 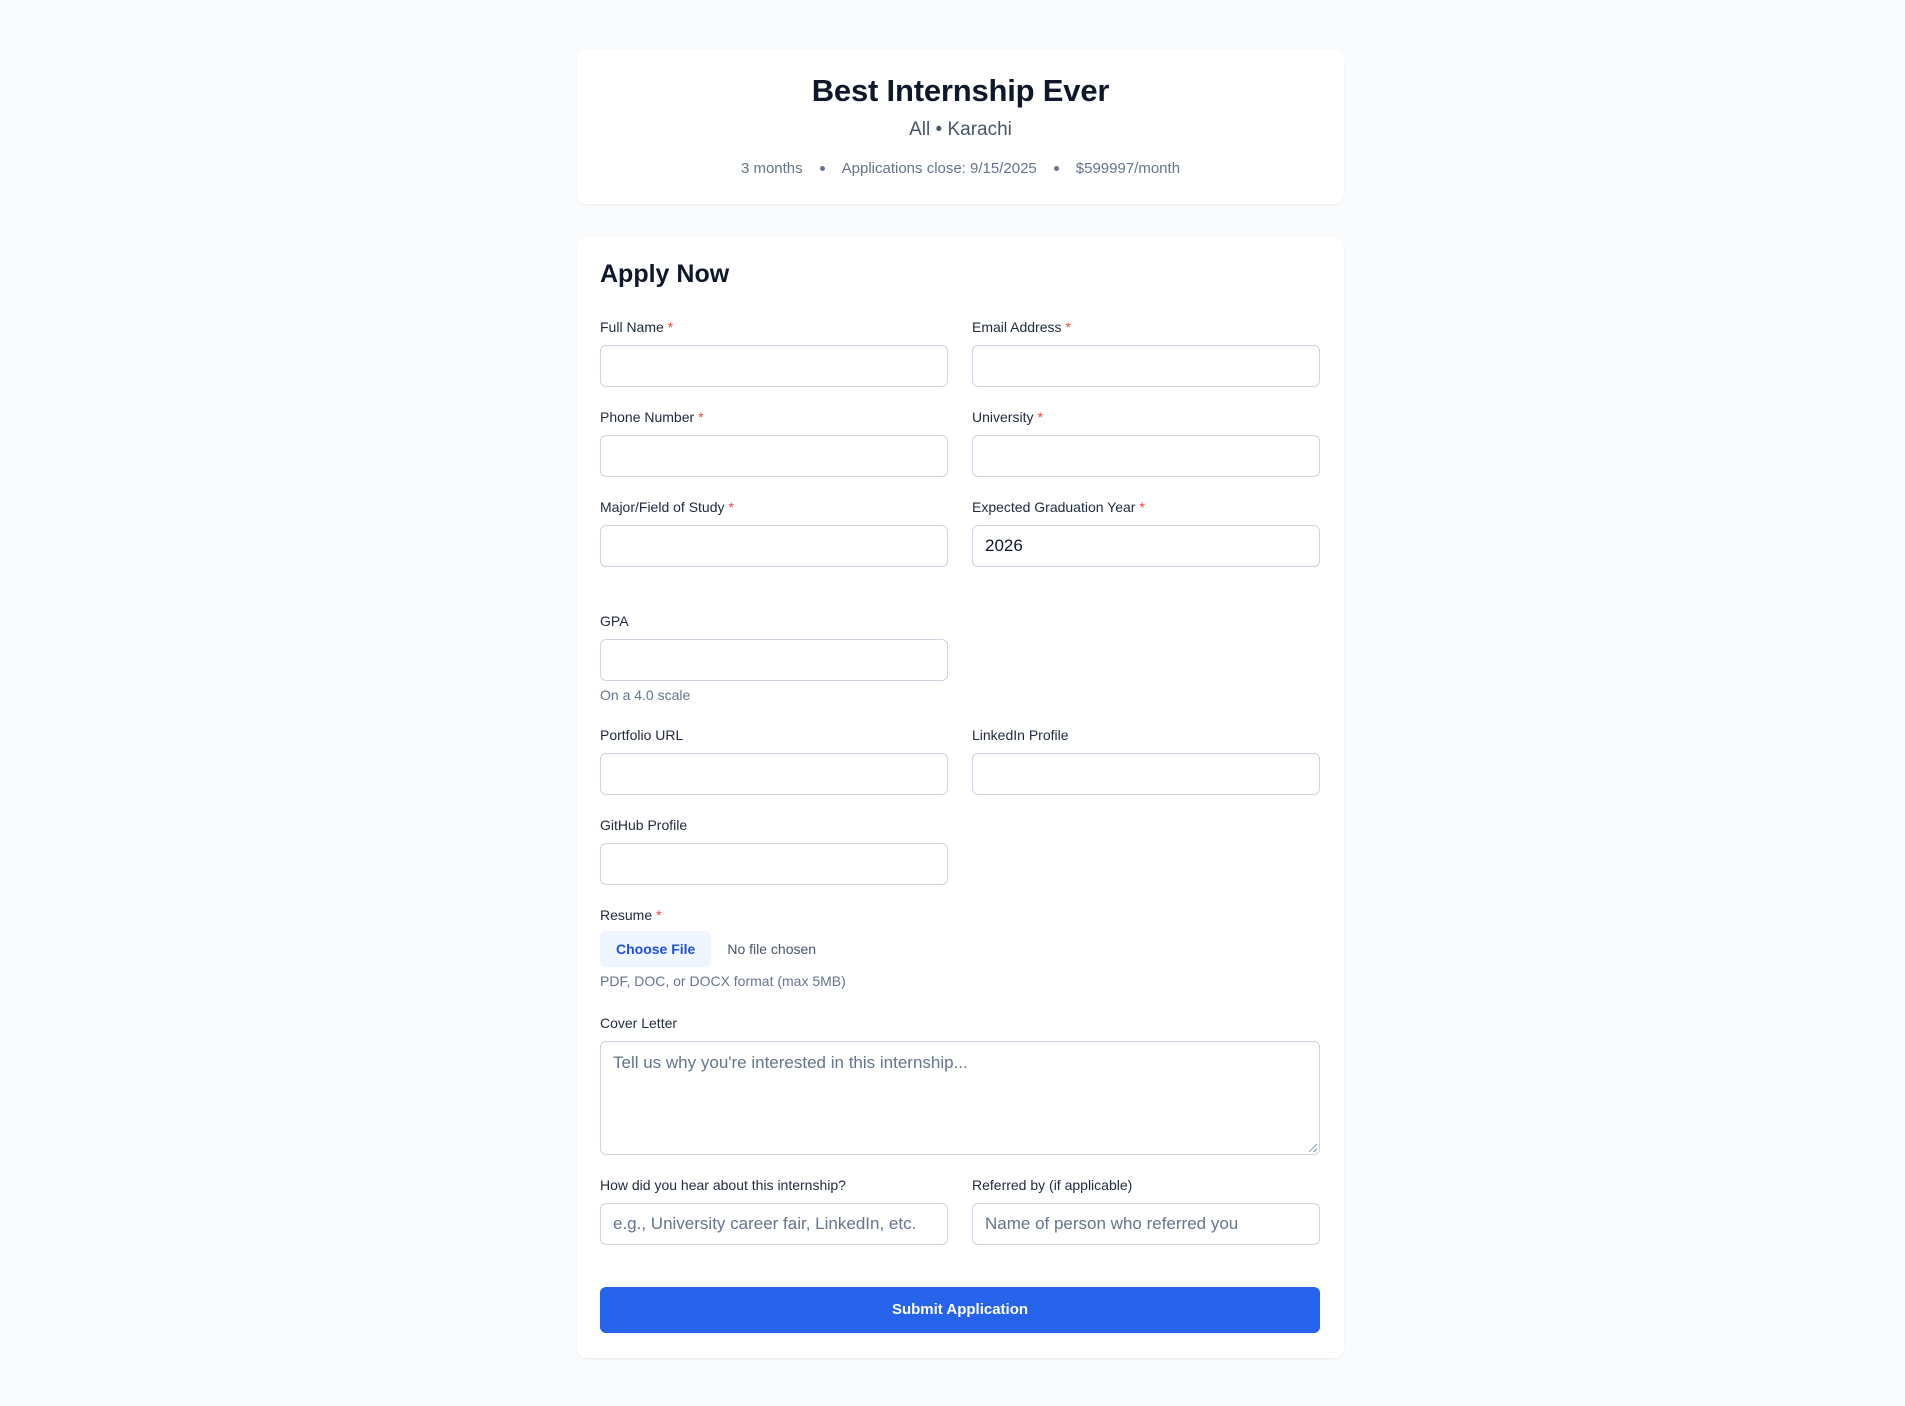 I want to click on choose-file-button: Choose File, so click(x=656, y=949).